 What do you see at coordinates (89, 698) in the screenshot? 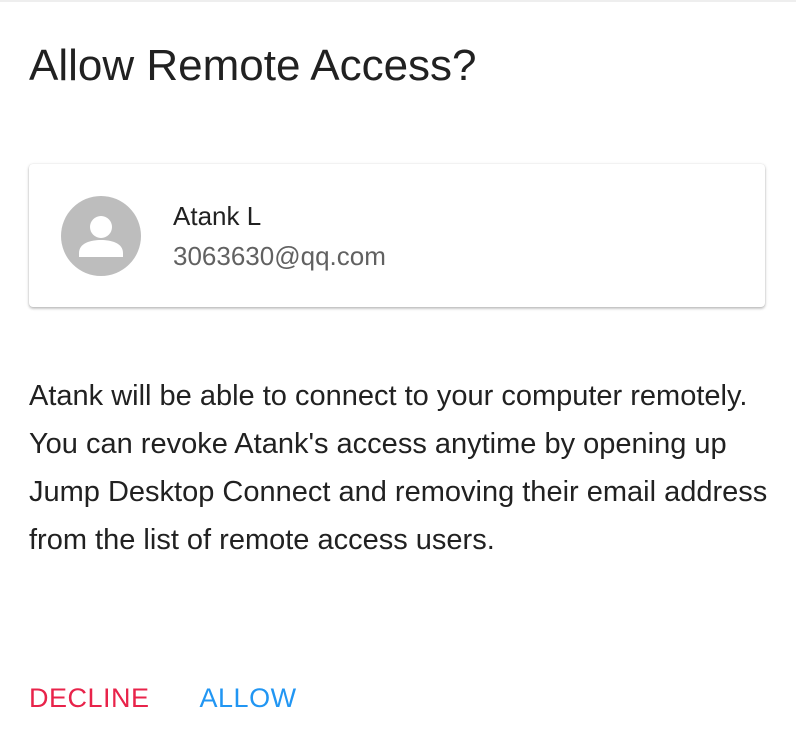
I see `decline-button: DECLINE` at bounding box center [89, 698].